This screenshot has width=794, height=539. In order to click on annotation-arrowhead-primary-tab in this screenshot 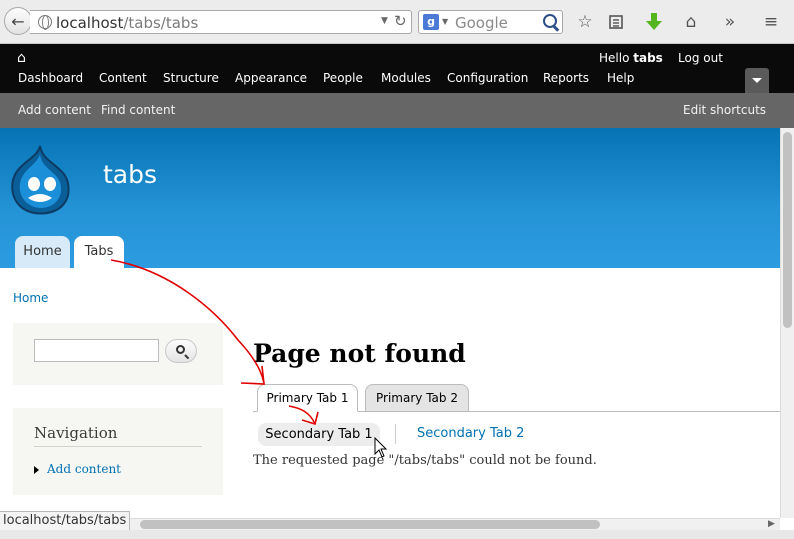, I will do `click(252, 375)`.